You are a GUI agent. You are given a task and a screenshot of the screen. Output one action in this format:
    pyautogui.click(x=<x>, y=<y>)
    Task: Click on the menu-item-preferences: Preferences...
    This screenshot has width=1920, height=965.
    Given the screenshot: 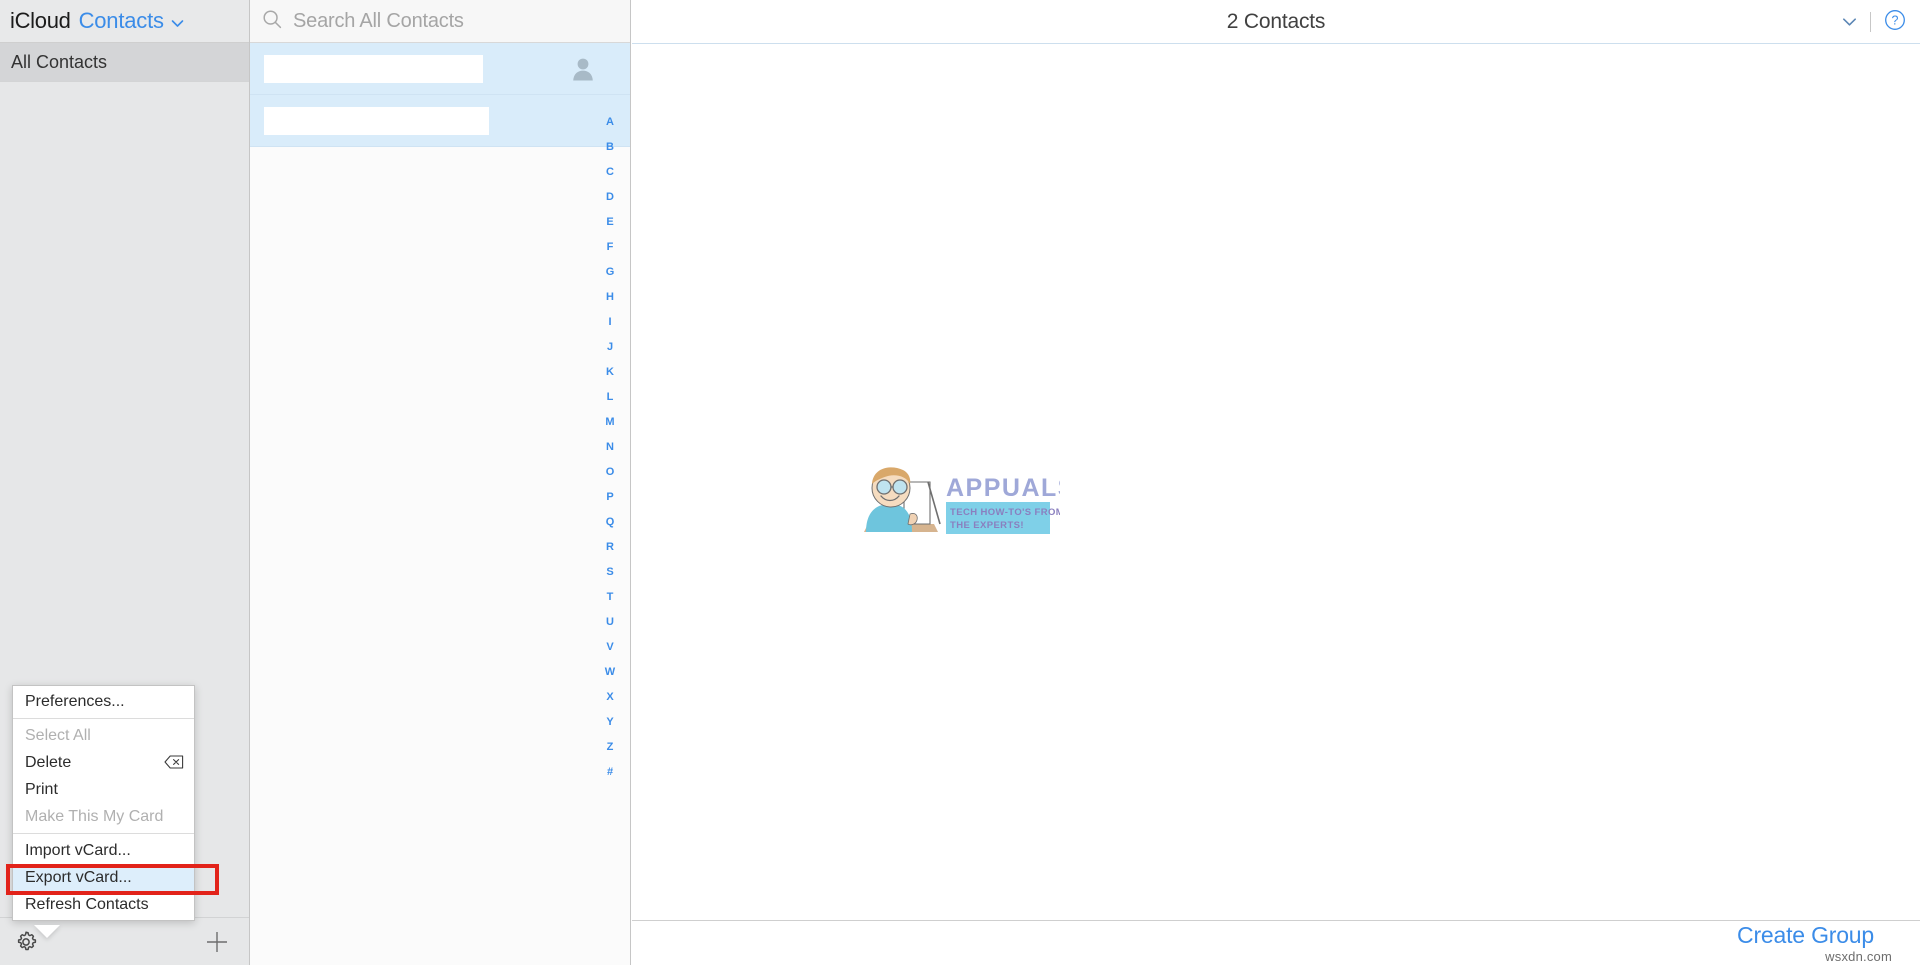 What is the action you would take?
    pyautogui.click(x=103, y=701)
    